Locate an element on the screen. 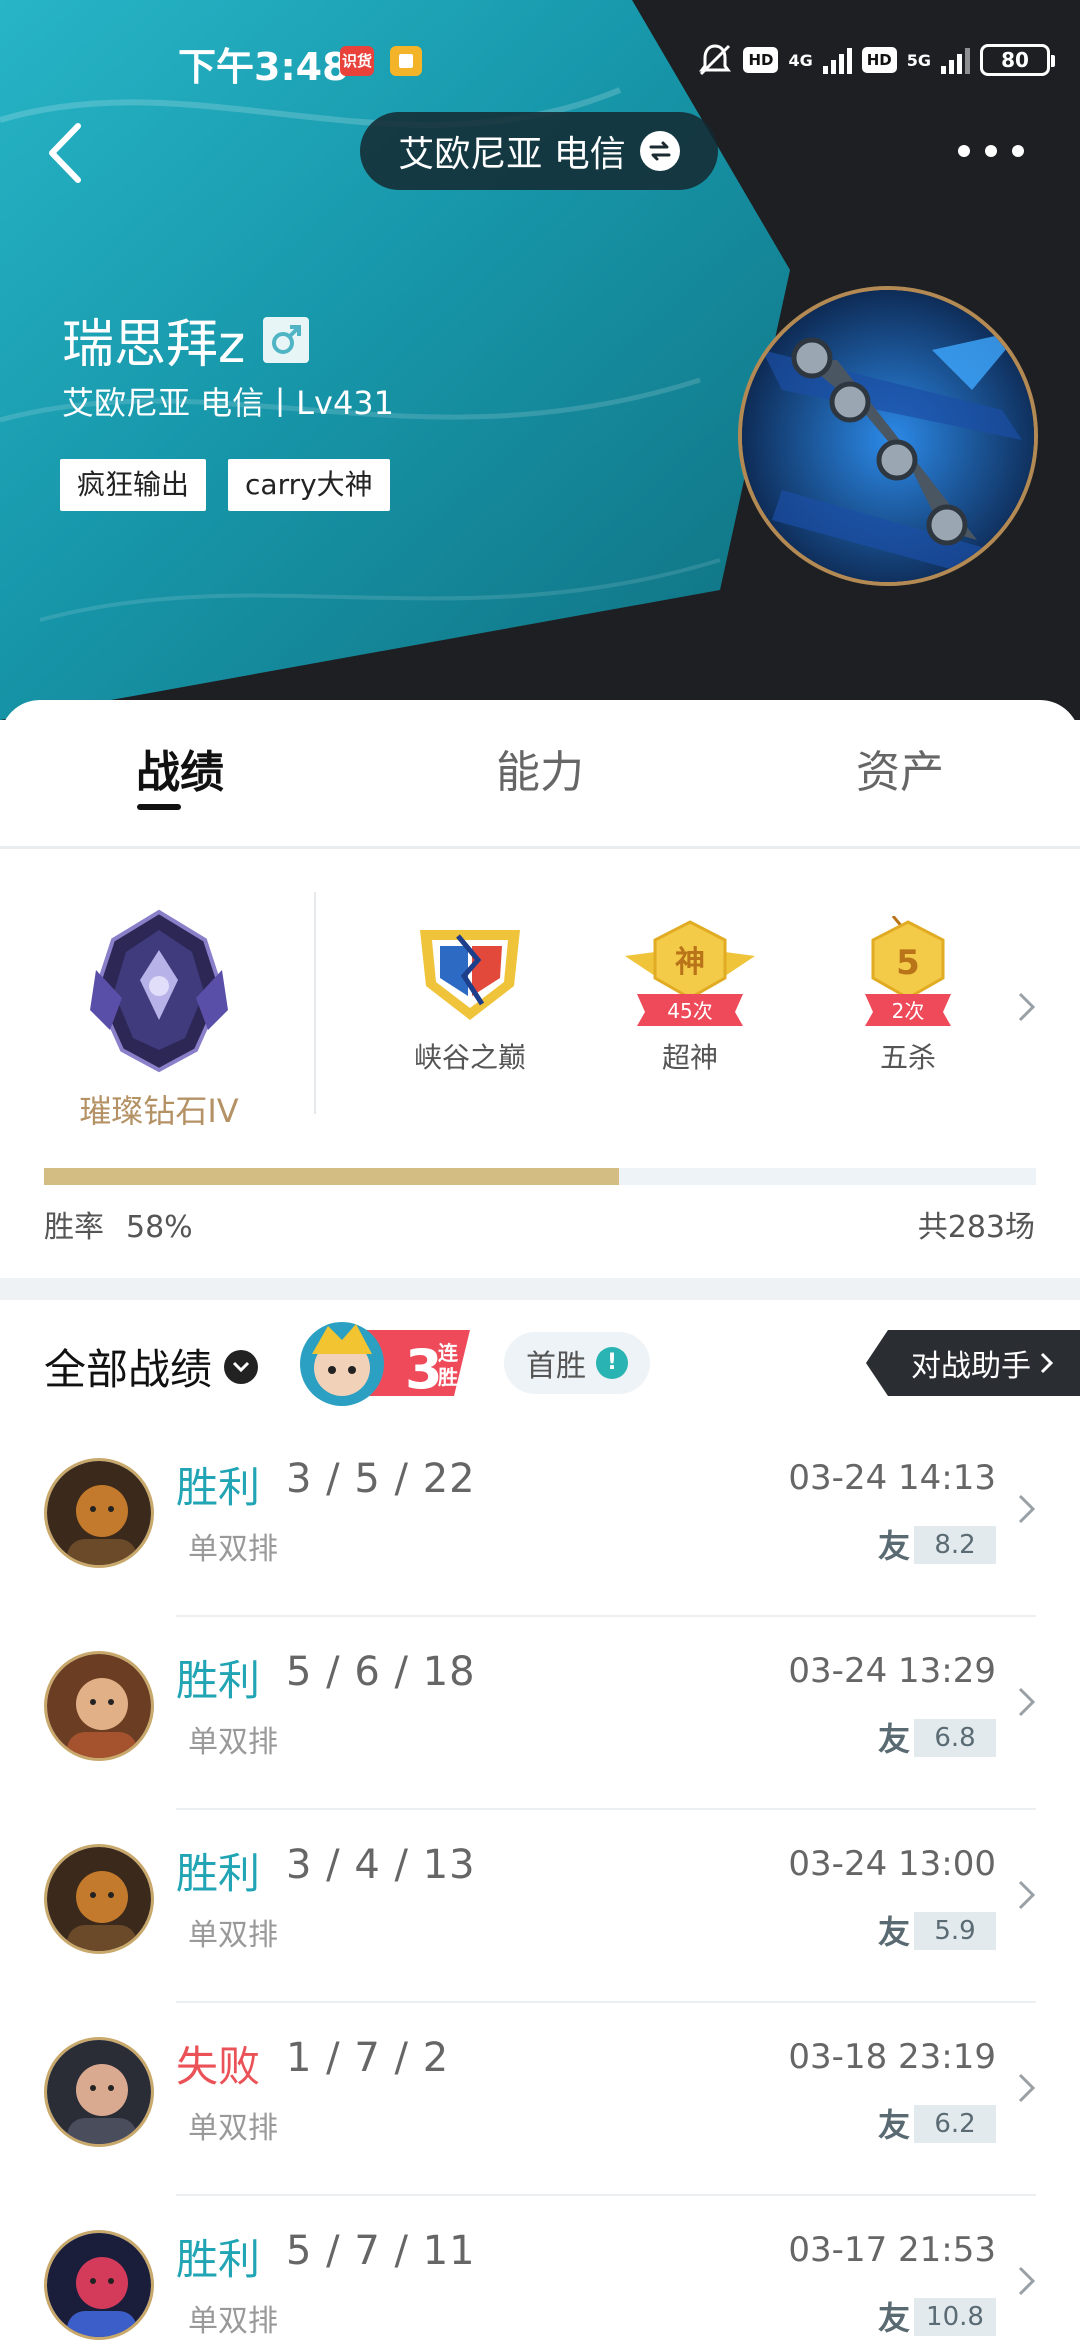  filter-label: 全部战绩 is located at coordinates (128, 1369).